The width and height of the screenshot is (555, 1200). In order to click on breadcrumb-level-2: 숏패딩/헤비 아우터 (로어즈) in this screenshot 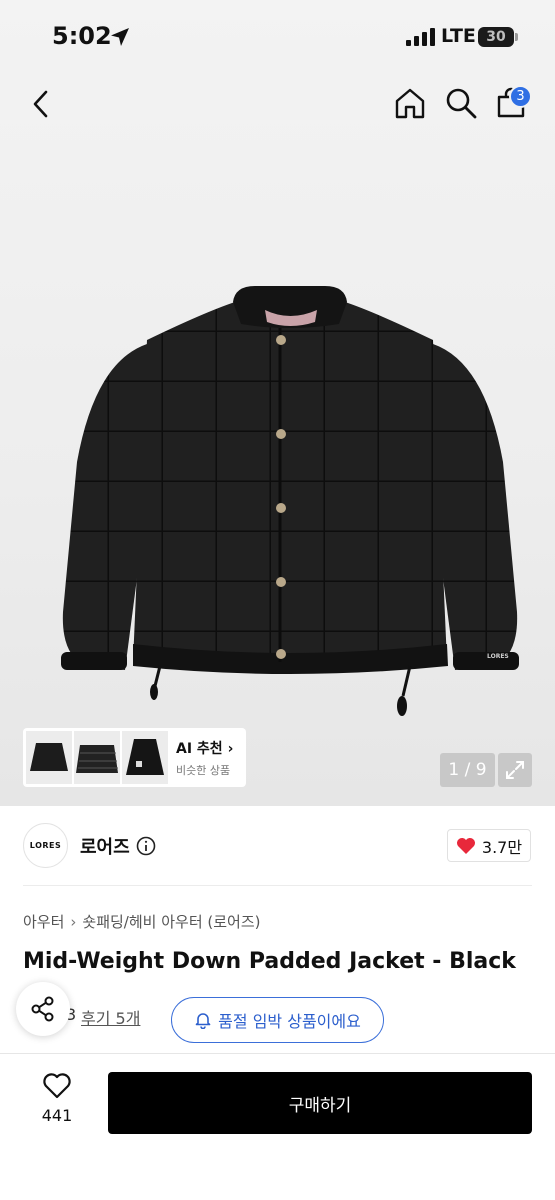, I will do `click(171, 921)`.